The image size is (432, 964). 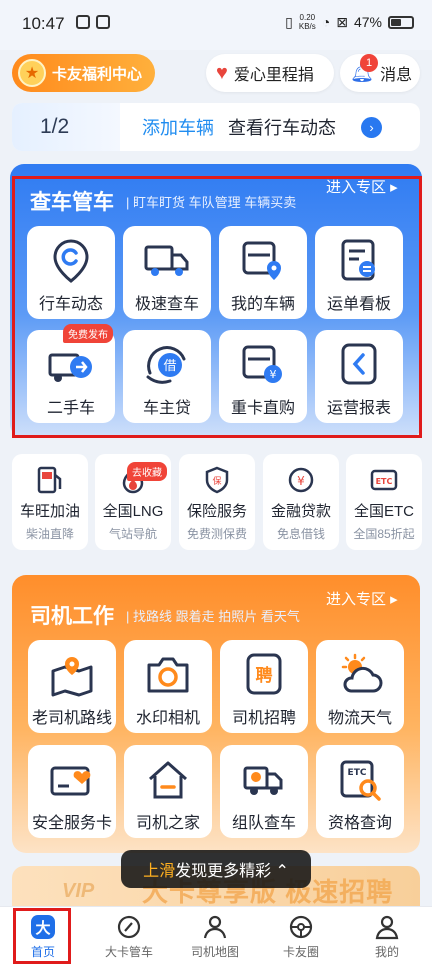 What do you see at coordinates (282, 128) in the screenshot?
I see `task-hint: 查看行车动态` at bounding box center [282, 128].